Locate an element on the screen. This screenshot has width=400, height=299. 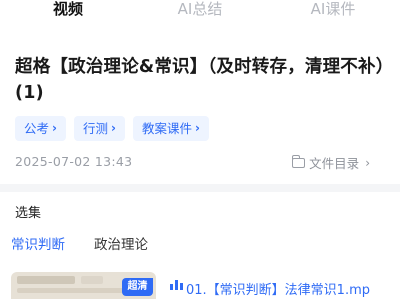
section-divider is located at coordinates (200, 188).